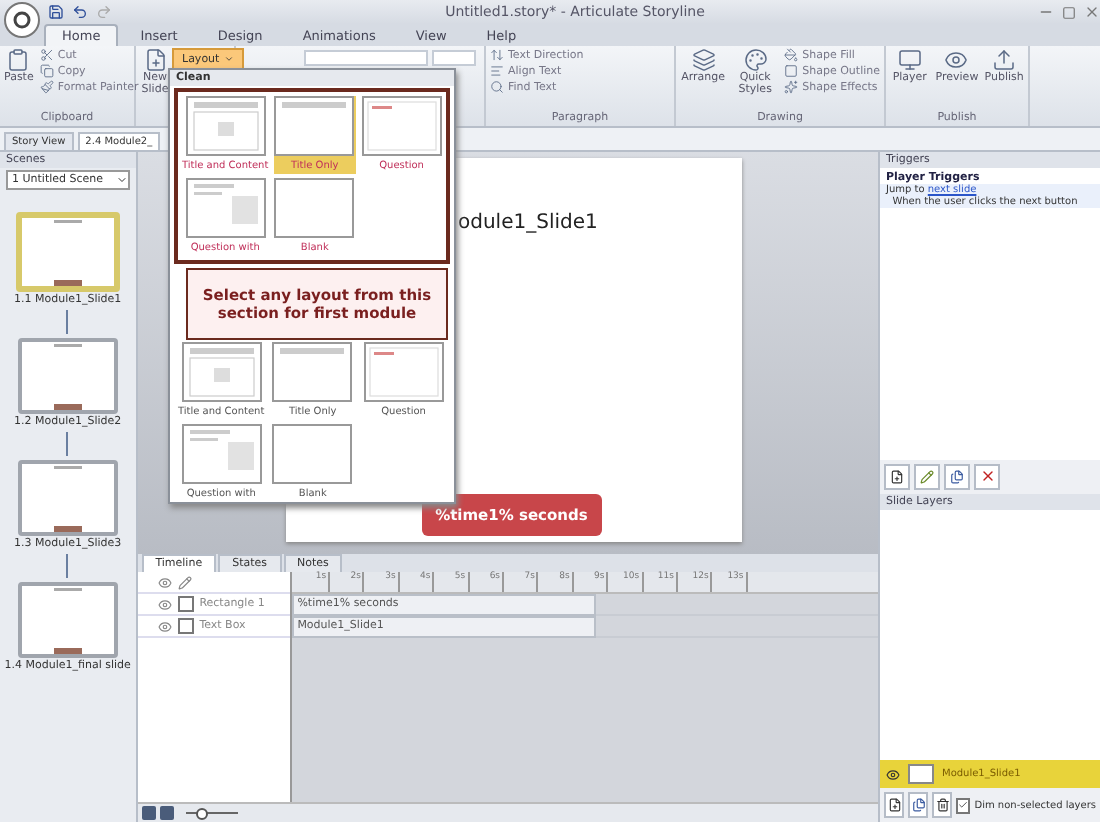 Image resolution: width=1100 pixels, height=822 pixels. Describe the element at coordinates (228, 59) in the screenshot. I see `caret-icon` at that location.